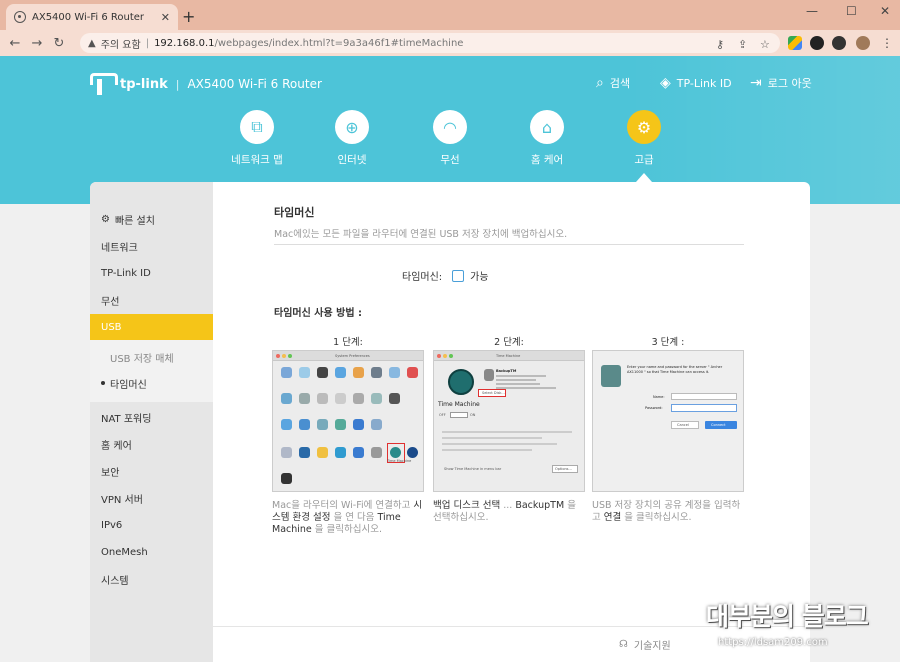 This screenshot has width=900, height=662. Describe the element at coordinates (756, 83) in the screenshot. I see `logout-icon: ⇥` at that location.